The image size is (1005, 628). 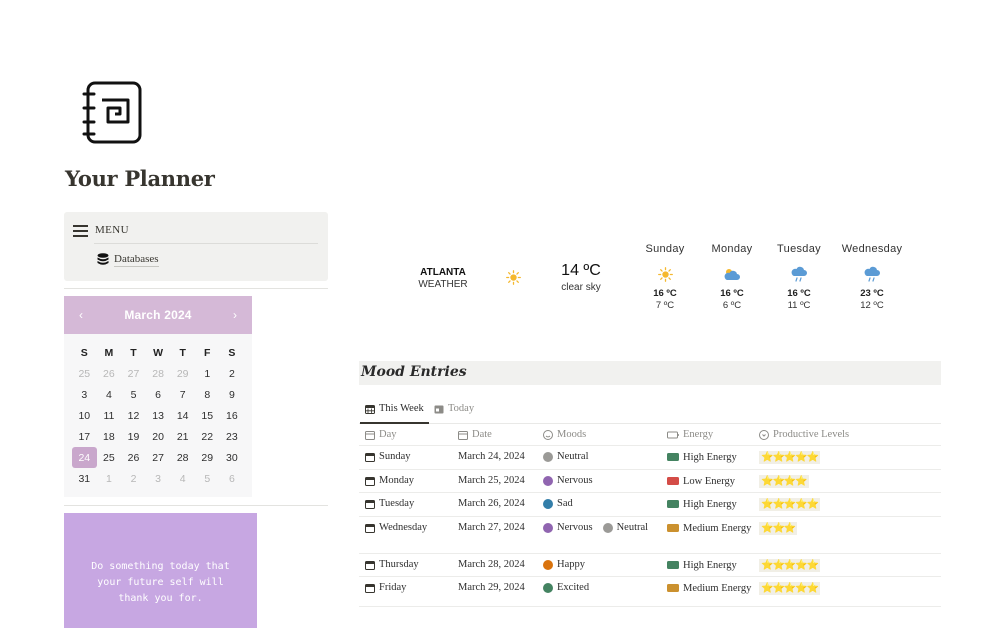 I want to click on column-header-moods: Moods, so click(x=564, y=434).